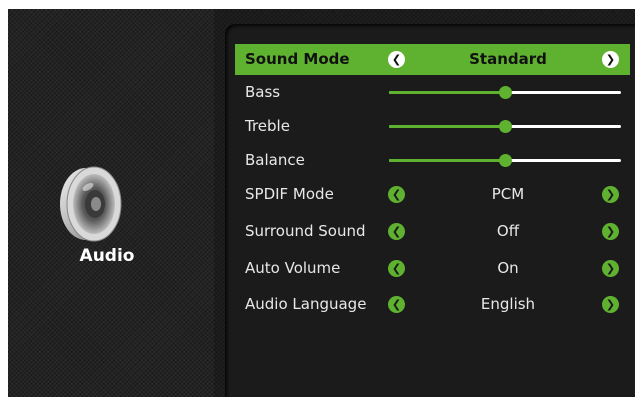 Image resolution: width=641 pixels, height=404 pixels. Describe the element at coordinates (289, 194) in the screenshot. I see `spdif-mode-label: SPDIF Mode` at that location.